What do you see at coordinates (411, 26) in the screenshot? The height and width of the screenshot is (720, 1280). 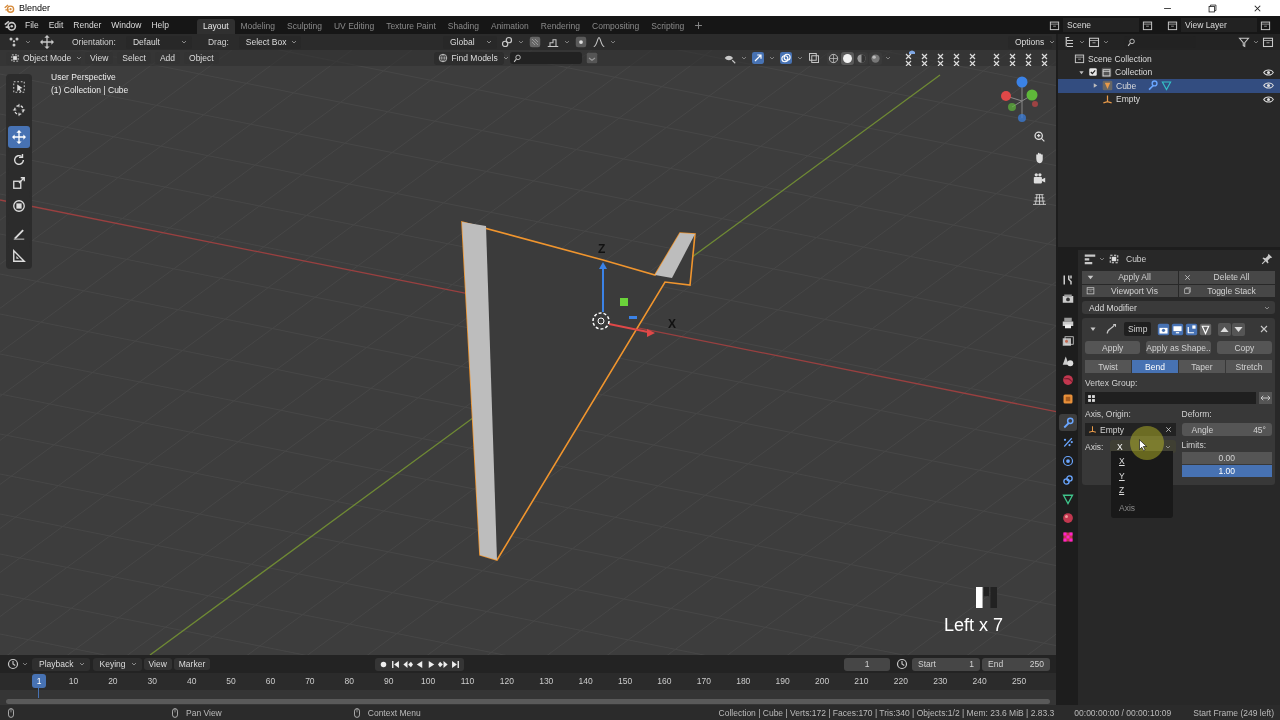 I see `workspace-tab: Texture Paint` at bounding box center [411, 26].